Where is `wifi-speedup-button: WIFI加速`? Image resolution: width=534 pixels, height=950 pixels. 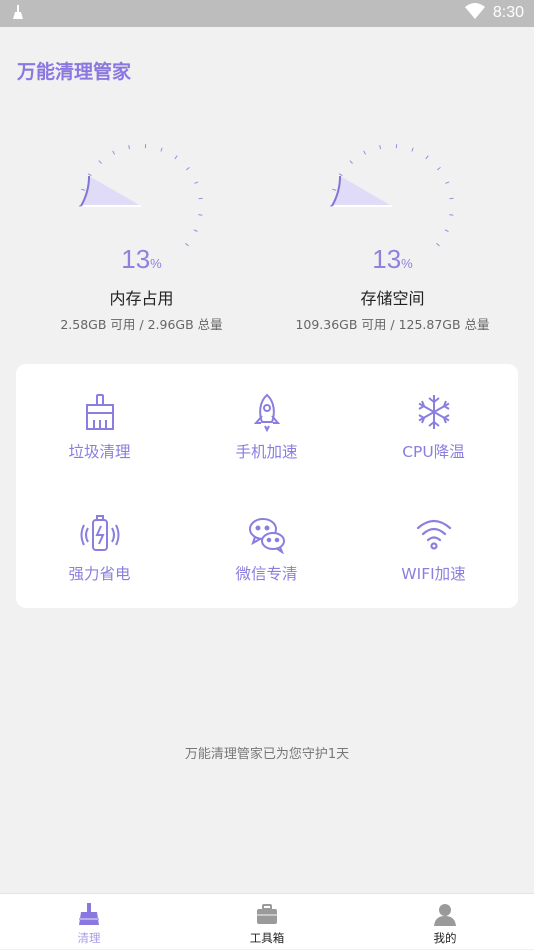
wifi-speedup-button: WIFI加速 is located at coordinates (433, 541).